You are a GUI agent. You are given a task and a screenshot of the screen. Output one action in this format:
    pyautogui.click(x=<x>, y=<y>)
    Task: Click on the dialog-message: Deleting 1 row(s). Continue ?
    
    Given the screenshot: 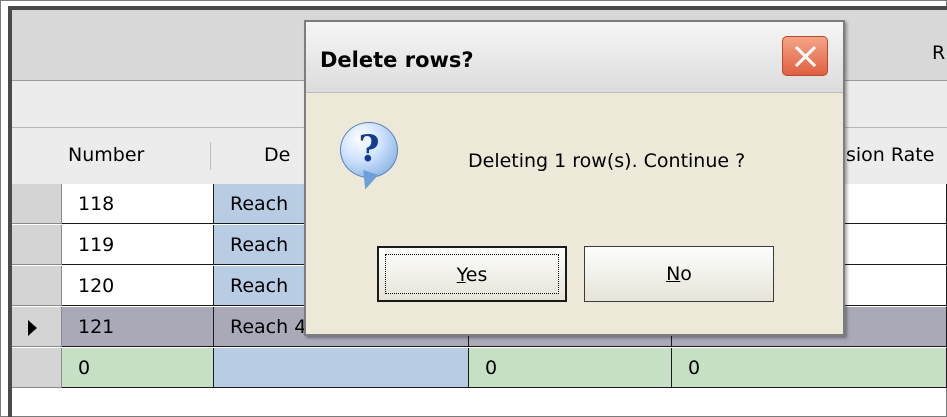 What is the action you would take?
    pyautogui.click(x=607, y=161)
    